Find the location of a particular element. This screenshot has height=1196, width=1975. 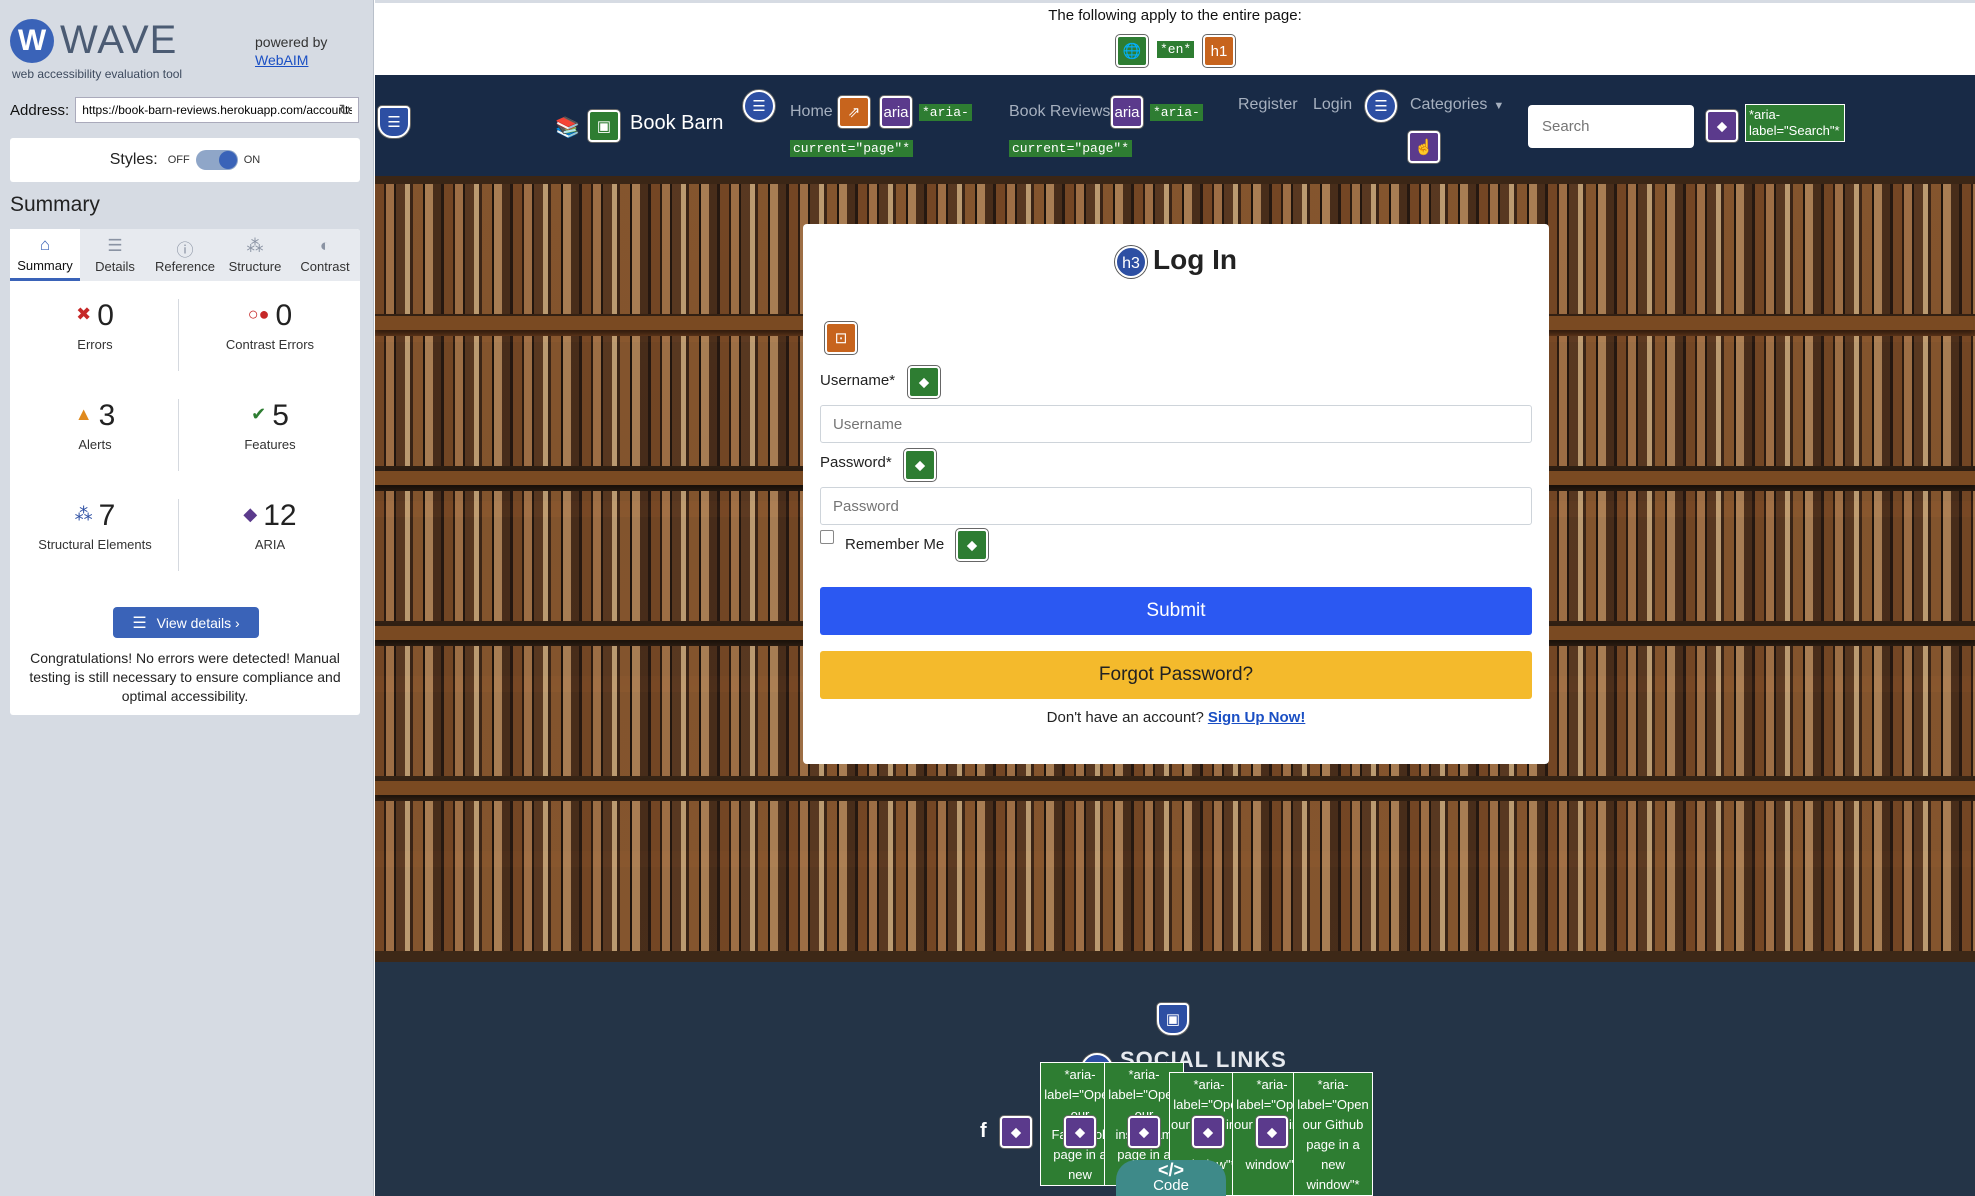

code-toggle-button: </> Code is located at coordinates (1171, 1178).